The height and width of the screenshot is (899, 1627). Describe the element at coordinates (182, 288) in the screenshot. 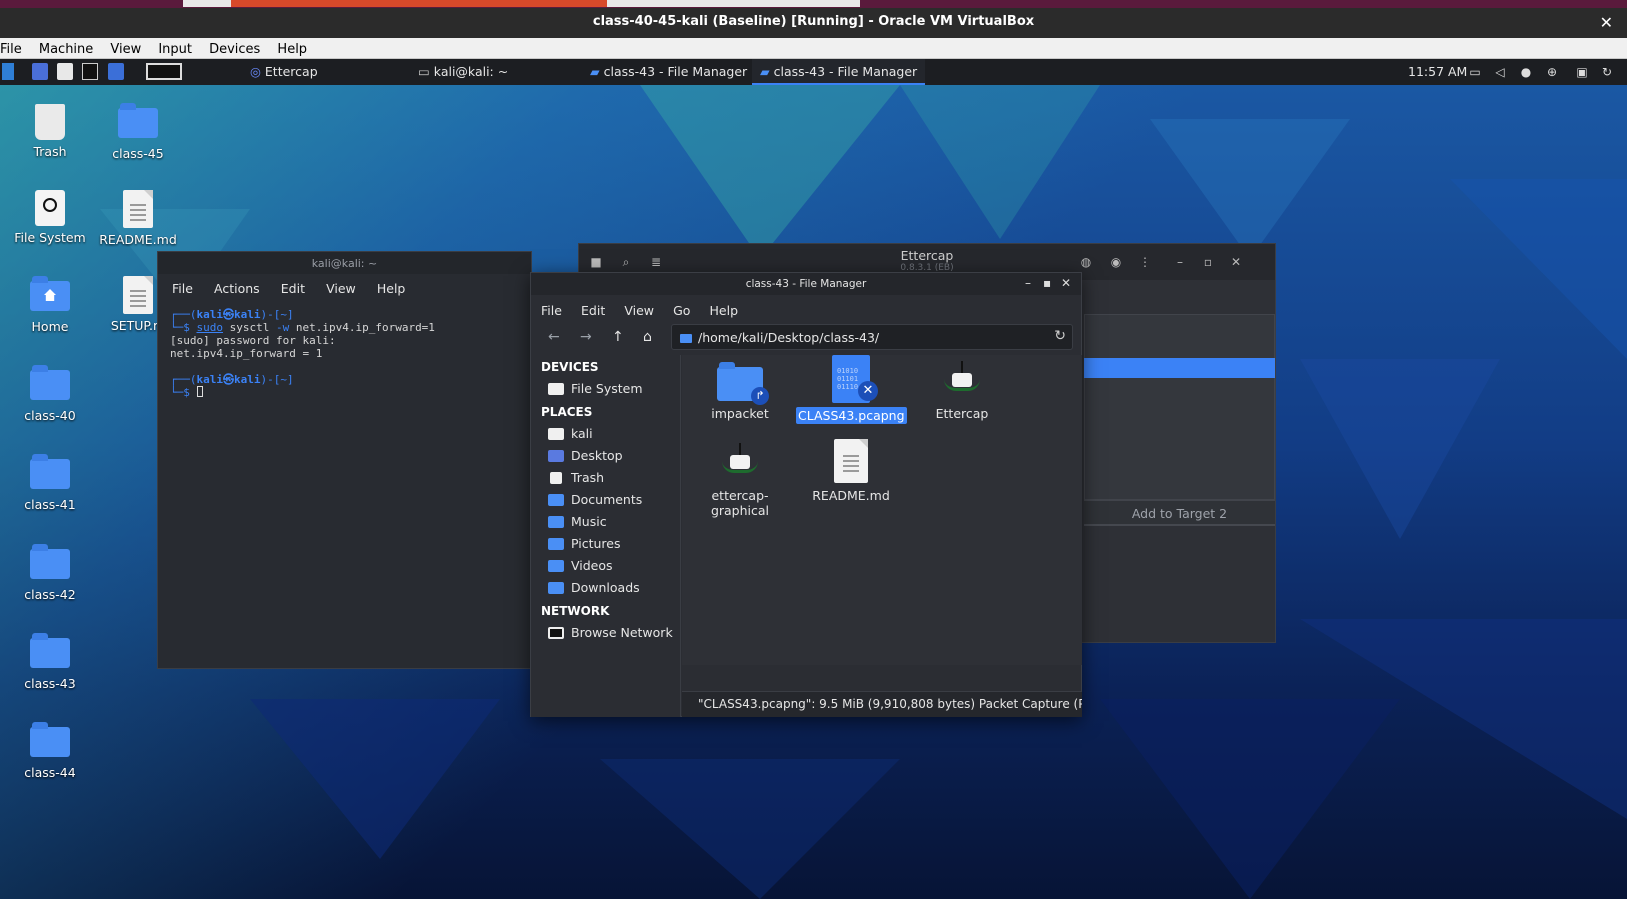

I see `terminal-menu-file: File` at that location.